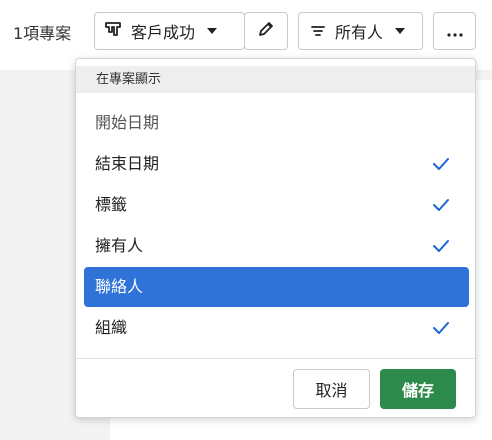  I want to click on cancel-button: 取消, so click(331, 389).